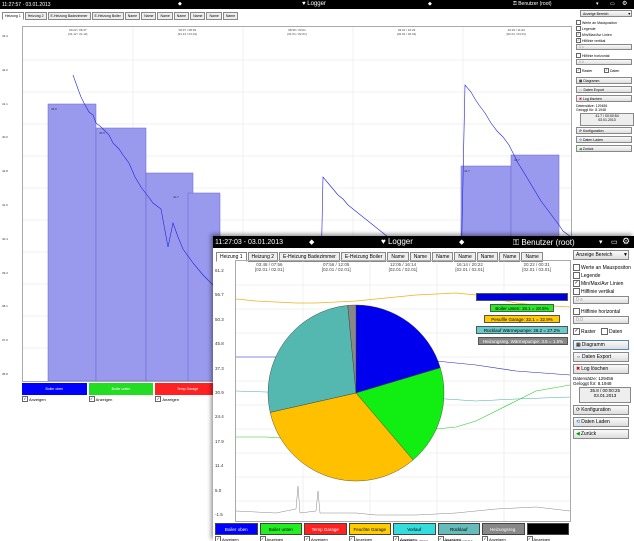 The width and height of the screenshot is (634, 541). What do you see at coordinates (69, 16) in the screenshot?
I see `tab-e-heizung-badezimmer: E-Heizung Badezimmer` at bounding box center [69, 16].